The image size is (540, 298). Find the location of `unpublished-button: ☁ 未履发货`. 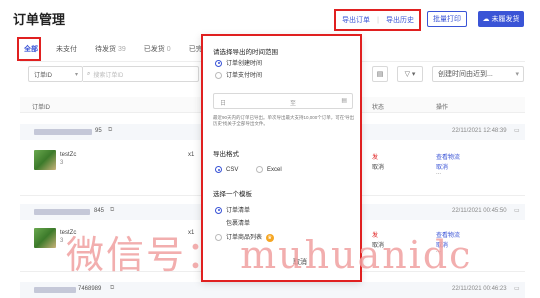

unpublished-button: ☁ 未履发货 is located at coordinates (501, 19).